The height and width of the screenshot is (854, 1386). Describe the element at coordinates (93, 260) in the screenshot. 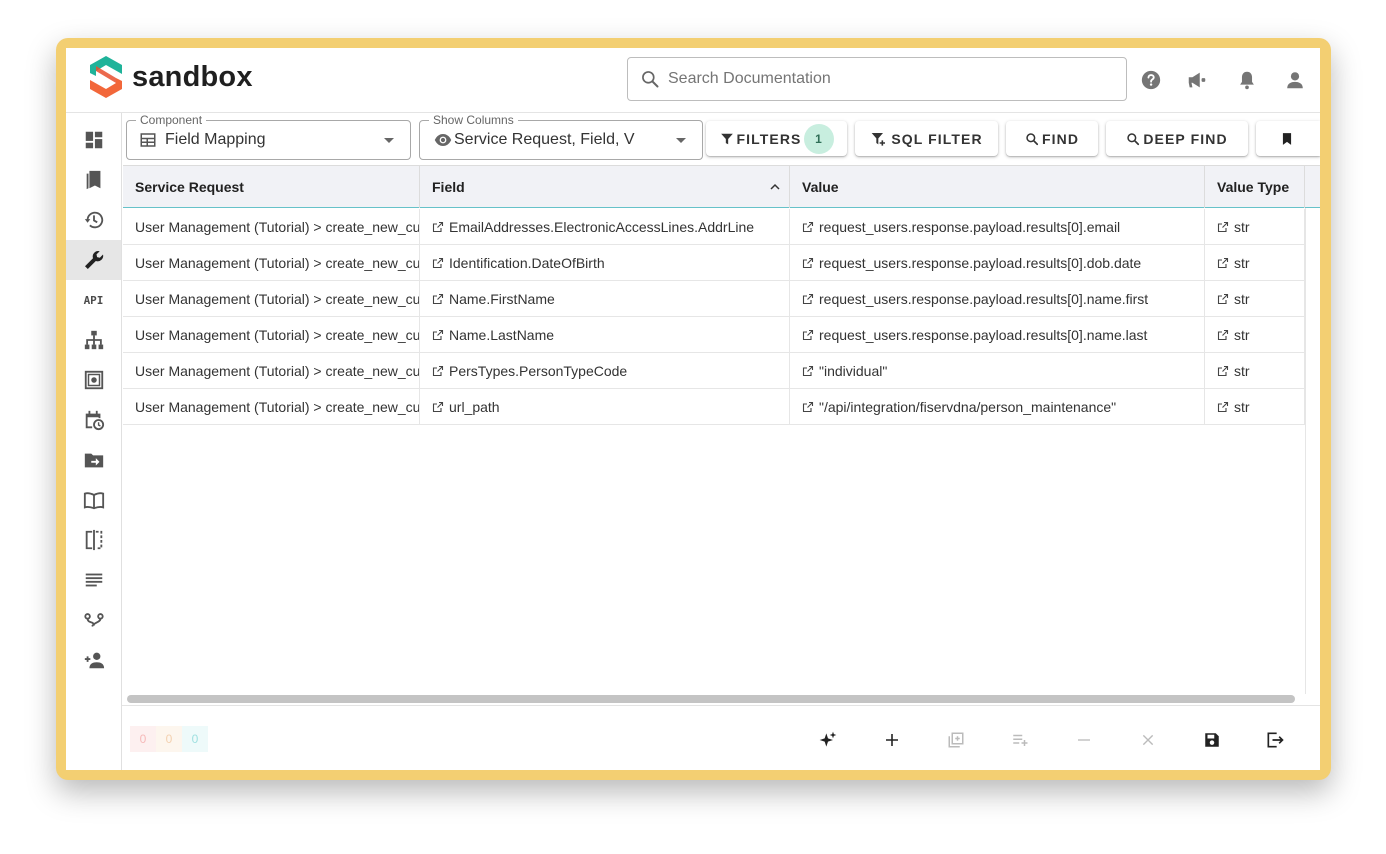

I see `sidebar-item-tools` at that location.